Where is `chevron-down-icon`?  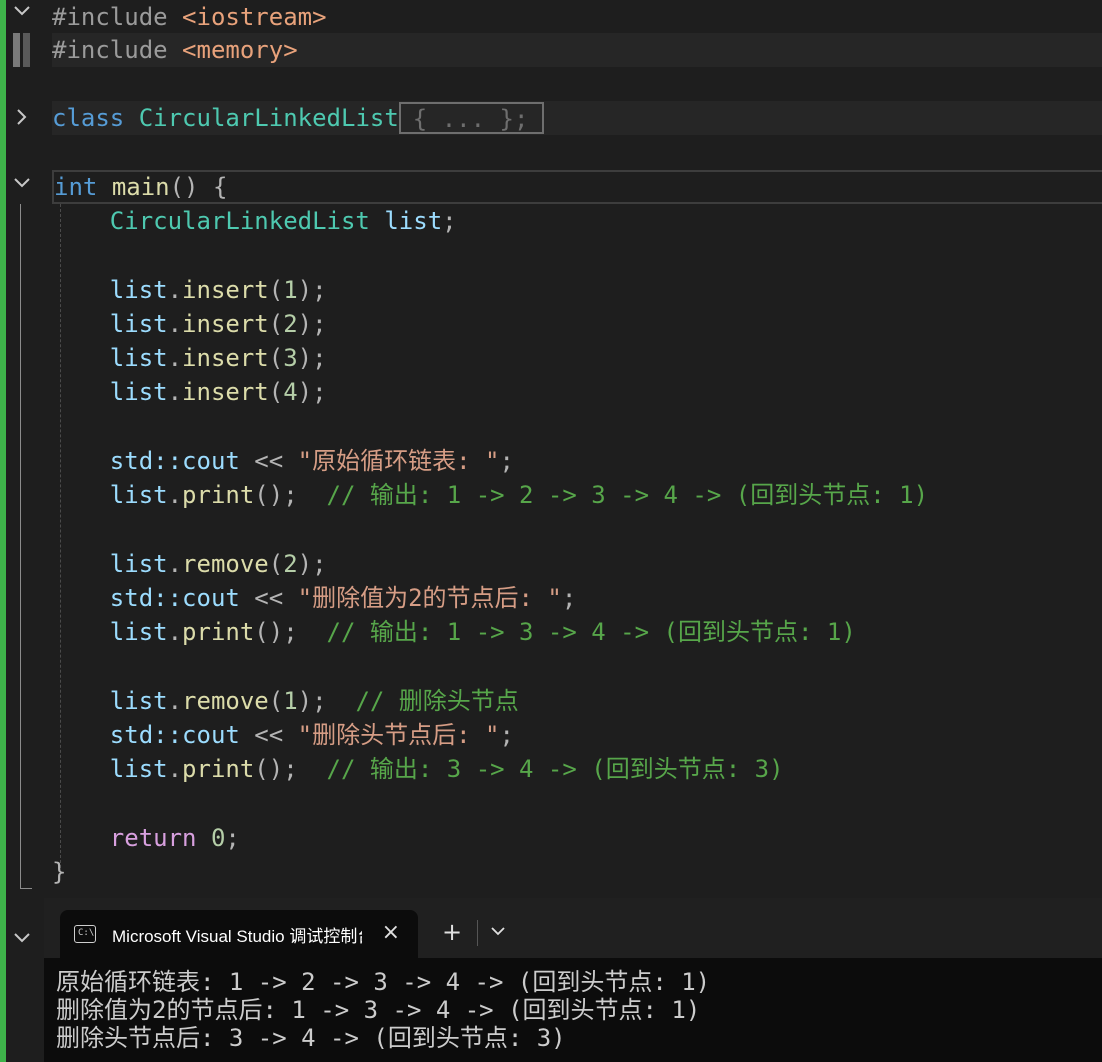
chevron-down-icon is located at coordinates (498, 931).